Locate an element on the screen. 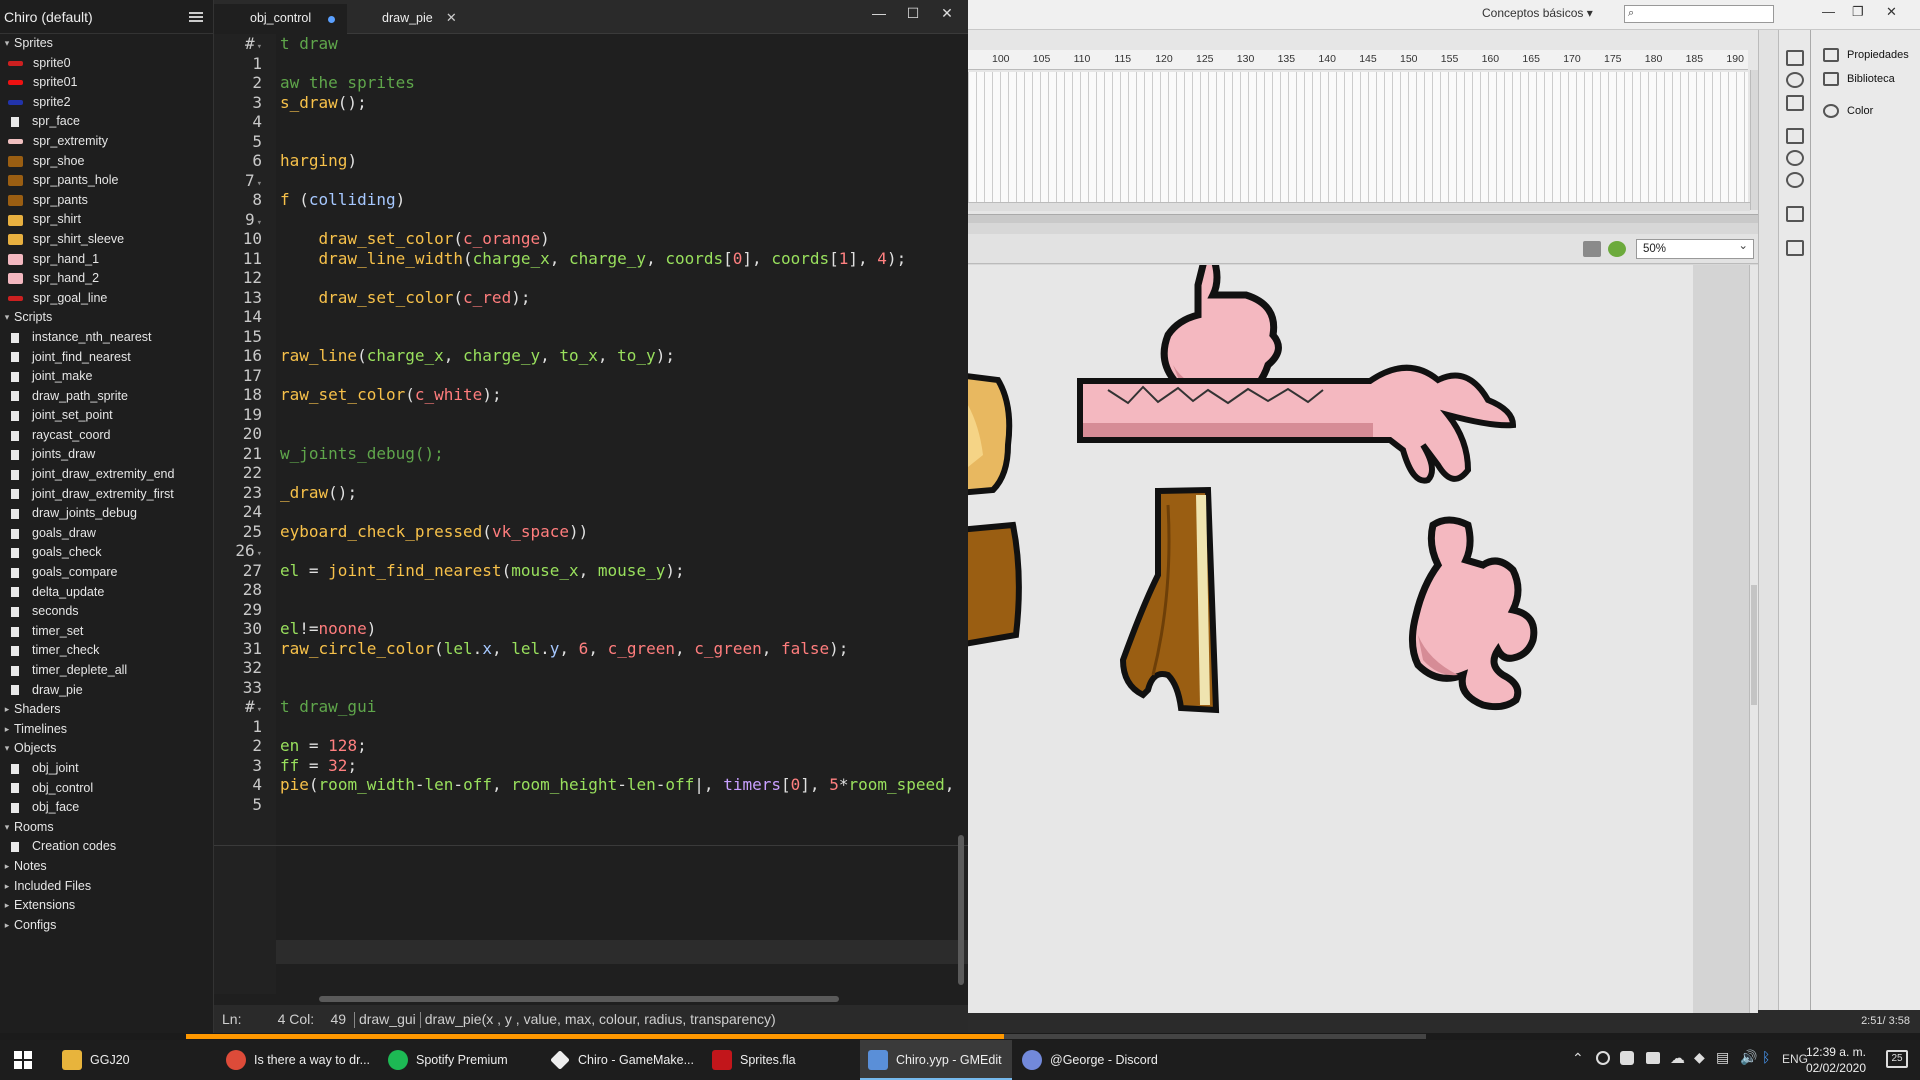 The height and width of the screenshot is (1080, 1920). timeline-scrollbar is located at coordinates (1359, 206).